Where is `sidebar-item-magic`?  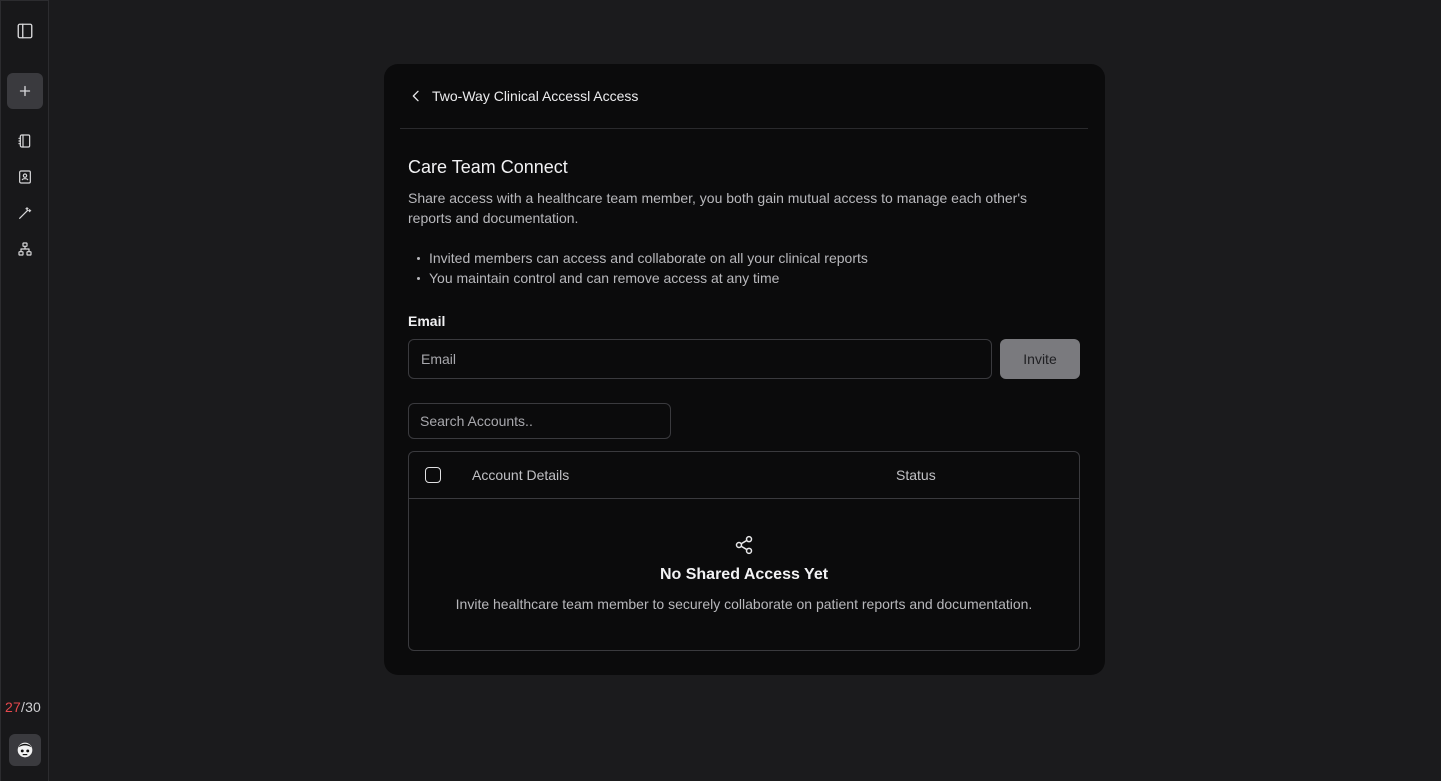 sidebar-item-magic is located at coordinates (25, 213).